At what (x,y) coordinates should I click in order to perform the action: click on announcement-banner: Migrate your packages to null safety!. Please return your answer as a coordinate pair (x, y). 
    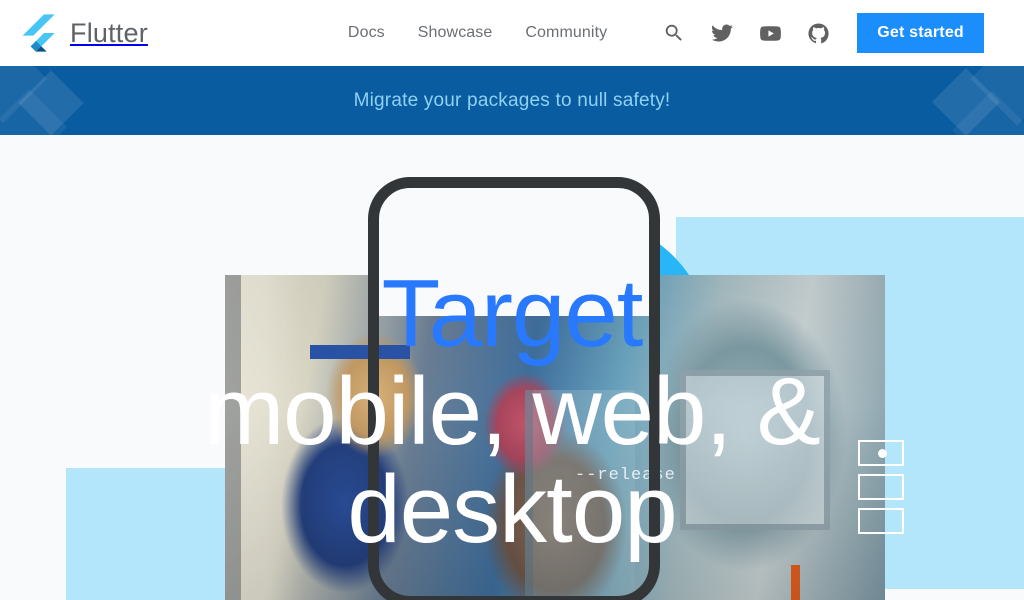
    Looking at the image, I should click on (512, 100).